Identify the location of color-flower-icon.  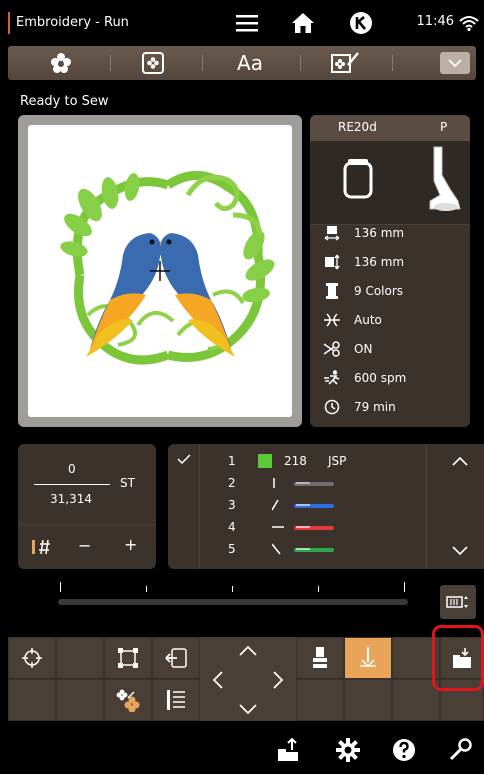
(128, 700).